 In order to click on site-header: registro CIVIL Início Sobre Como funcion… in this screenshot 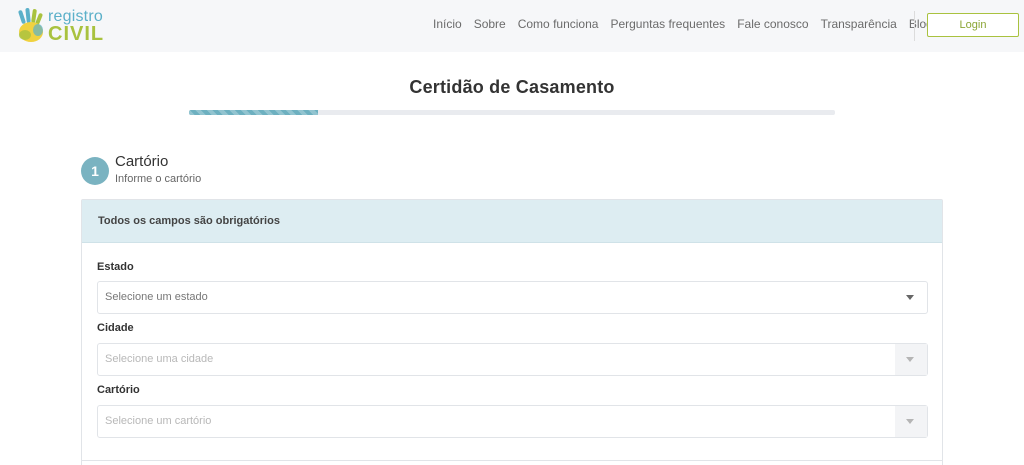, I will do `click(512, 26)`.